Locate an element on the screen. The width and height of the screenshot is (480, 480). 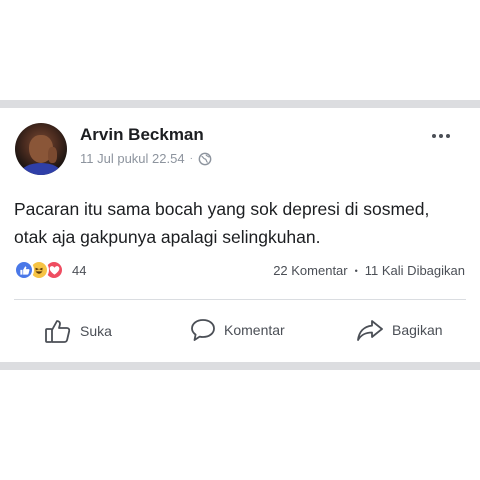
post-meta: 11 Jul pukul 22.54 · is located at coordinates (146, 158).